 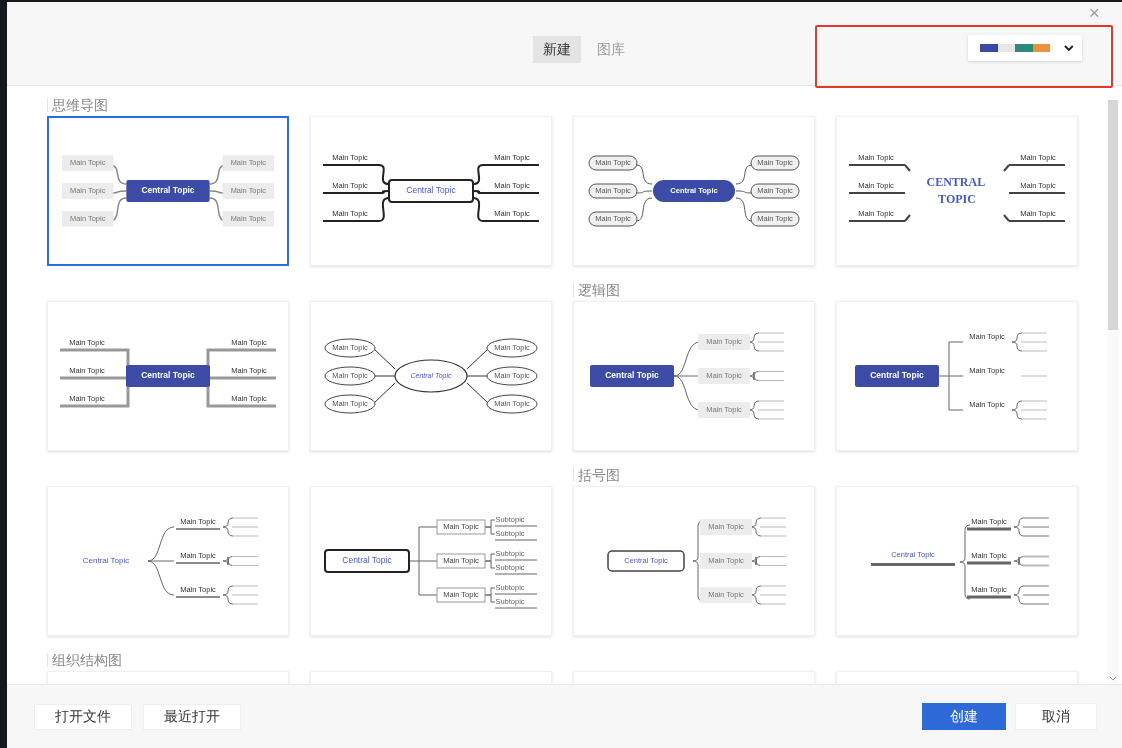 I want to click on theme-dropdown, so click(x=1025, y=48).